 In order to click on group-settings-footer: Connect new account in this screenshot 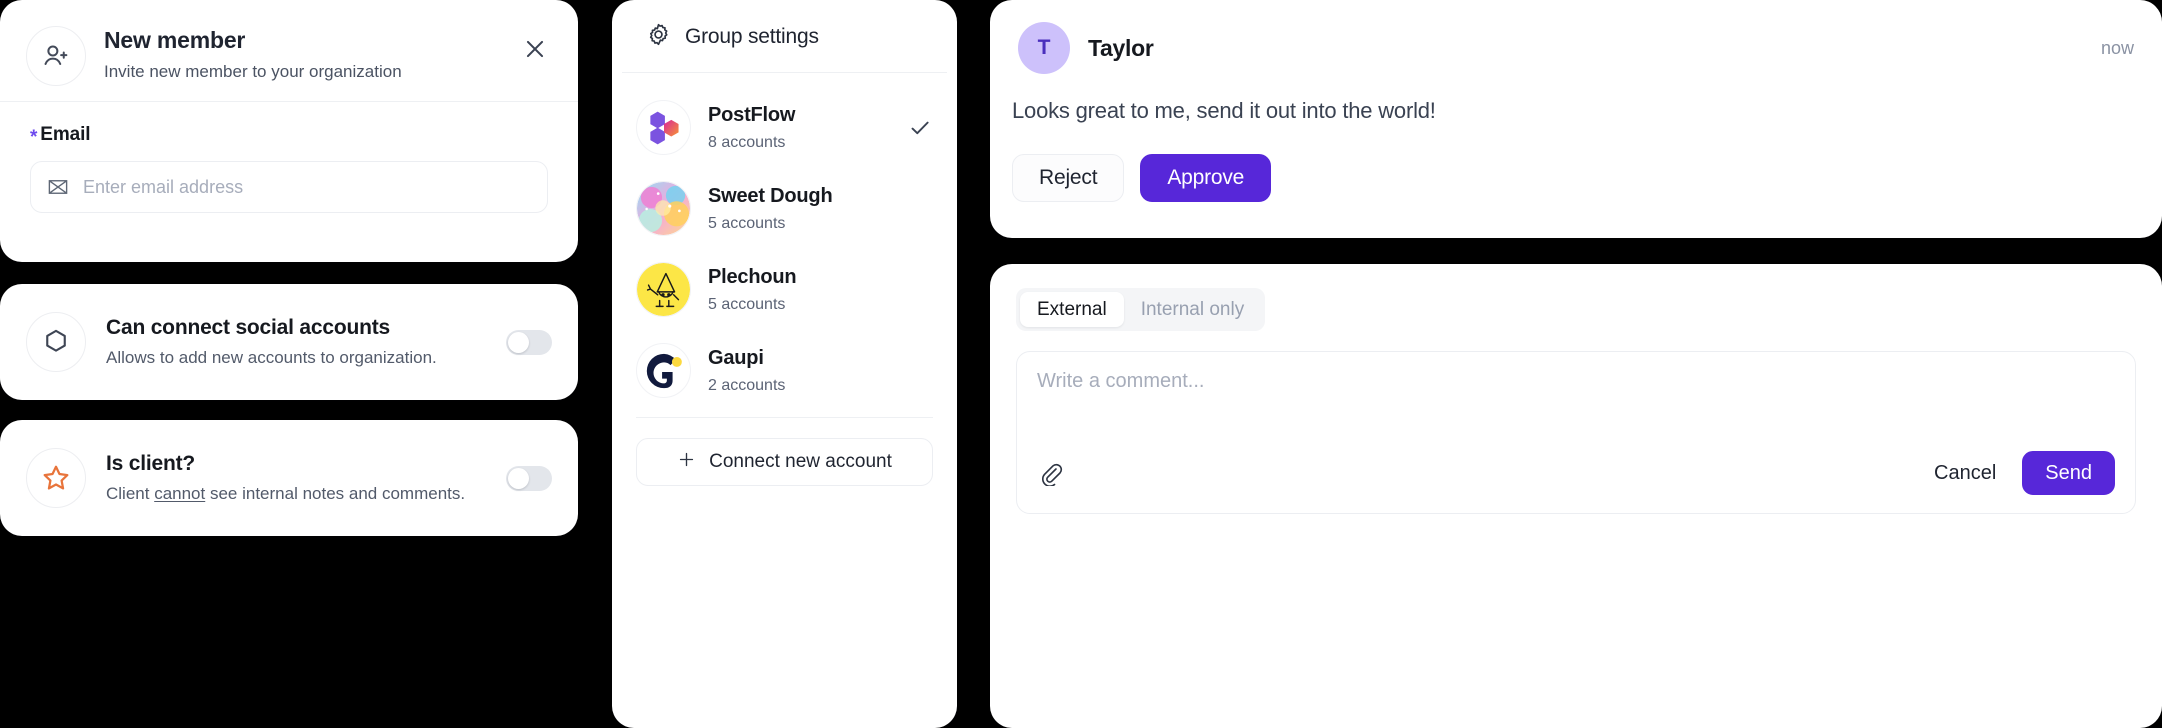, I will do `click(784, 451)`.